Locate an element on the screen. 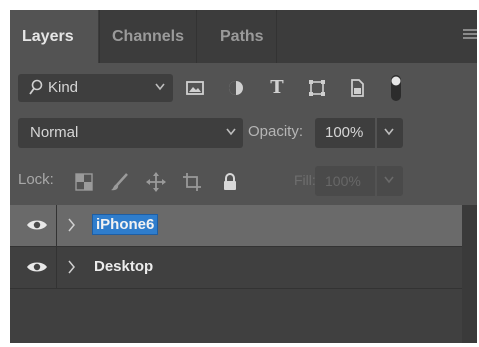 This screenshot has height=347, width=479. tab-channels: Channels is located at coordinates (148, 36).